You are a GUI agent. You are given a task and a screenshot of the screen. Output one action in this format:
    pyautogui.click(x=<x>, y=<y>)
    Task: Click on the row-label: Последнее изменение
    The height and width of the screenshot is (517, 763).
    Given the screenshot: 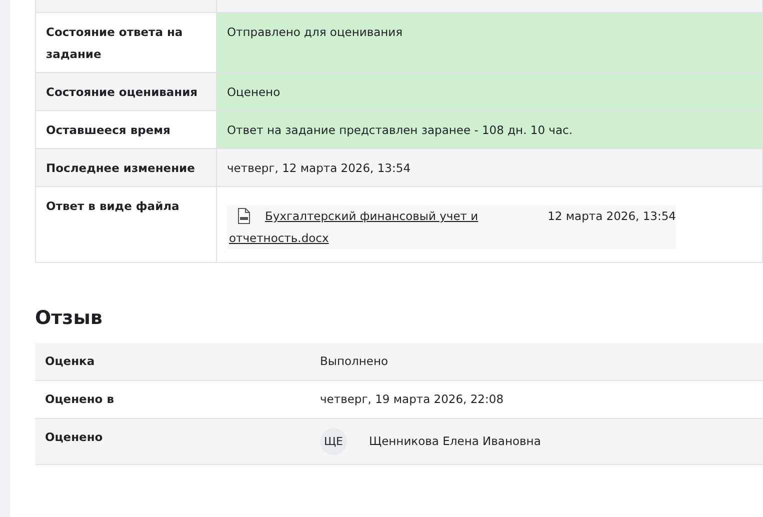 What is the action you would take?
    pyautogui.click(x=126, y=167)
    